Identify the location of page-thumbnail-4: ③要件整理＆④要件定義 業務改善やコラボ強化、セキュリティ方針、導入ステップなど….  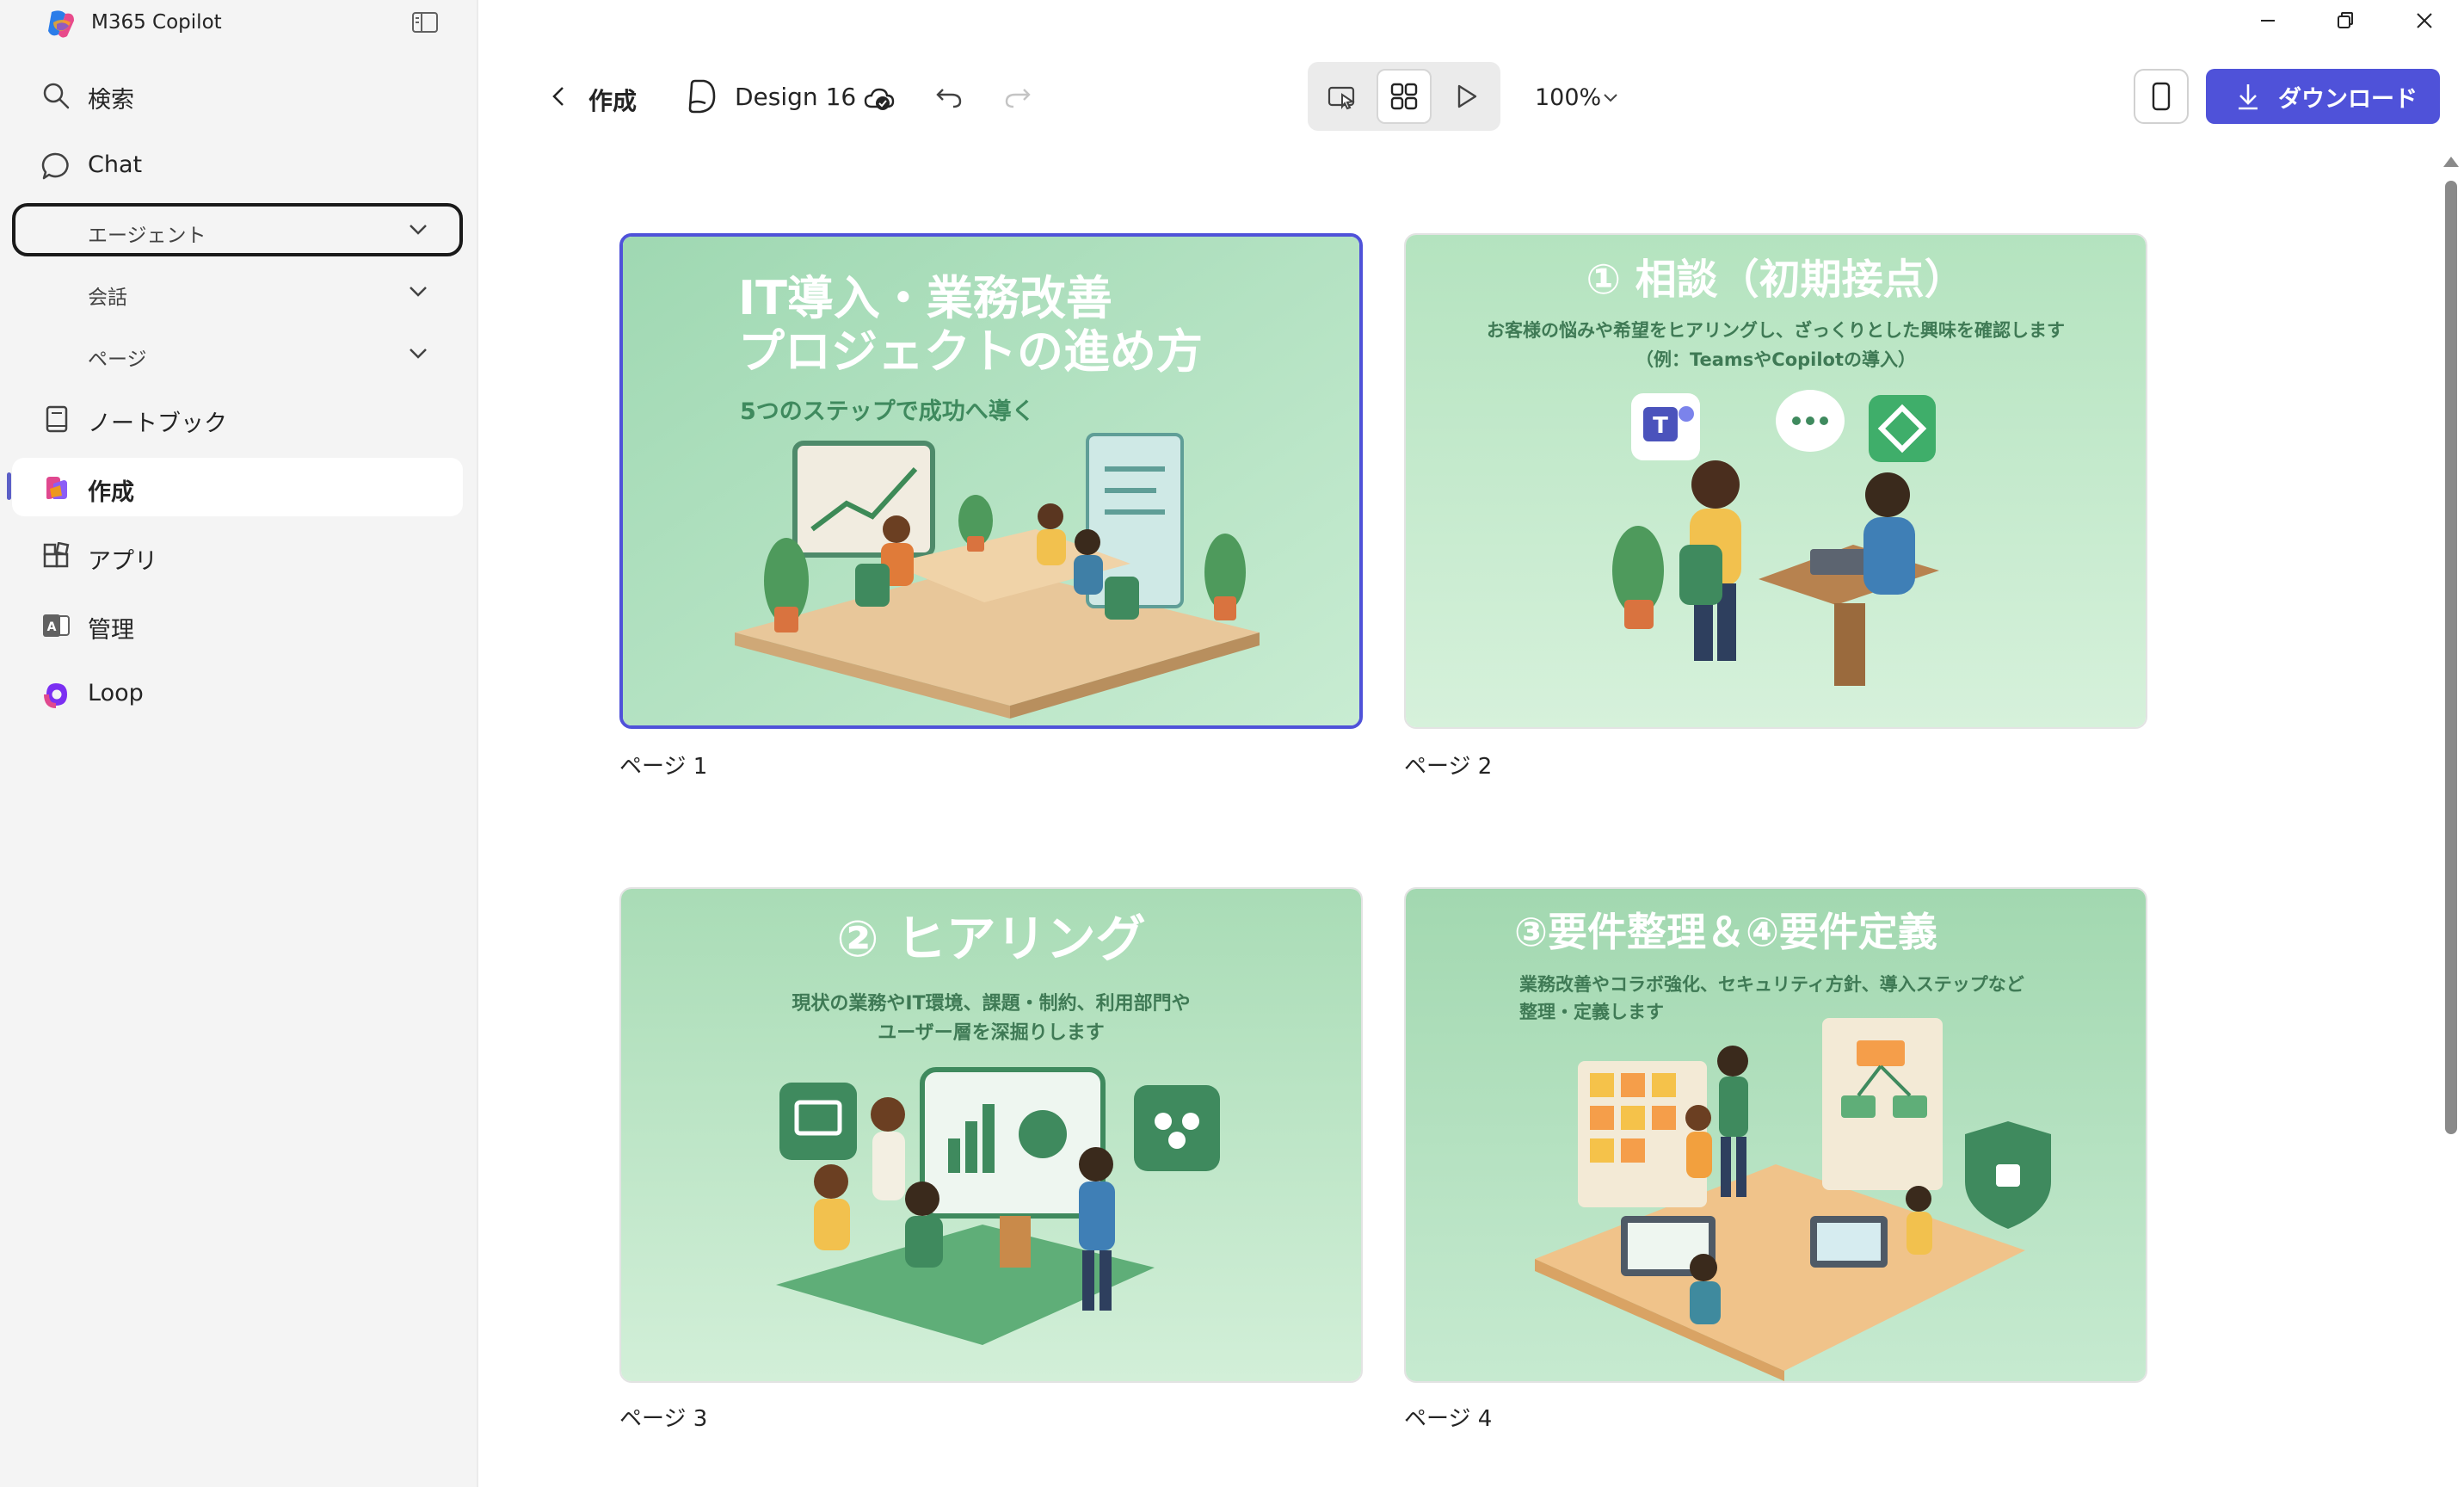
(1776, 1135).